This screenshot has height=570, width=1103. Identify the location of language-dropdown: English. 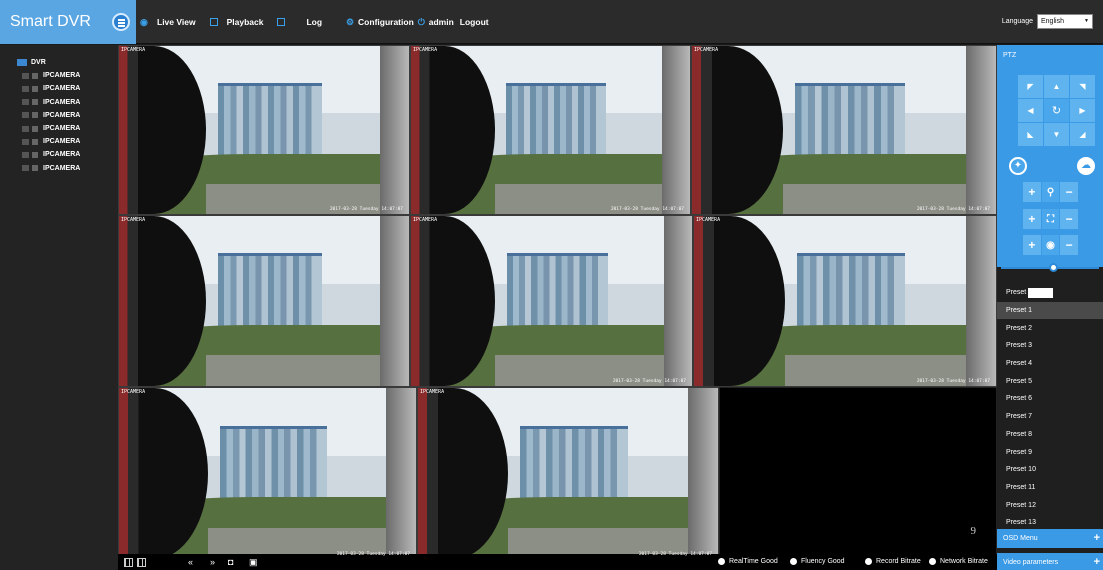
(1065, 21).